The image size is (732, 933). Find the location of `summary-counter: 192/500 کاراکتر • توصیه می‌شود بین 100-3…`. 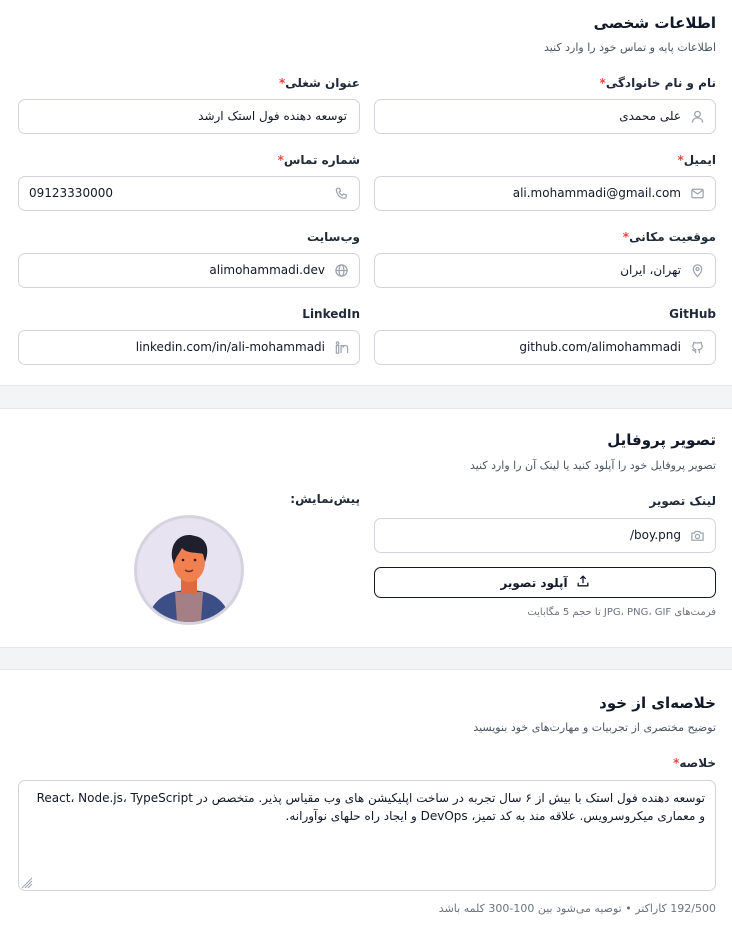

summary-counter: 192/500 کاراکتر • توصیه می‌شود بین 100-3… is located at coordinates (577, 908).